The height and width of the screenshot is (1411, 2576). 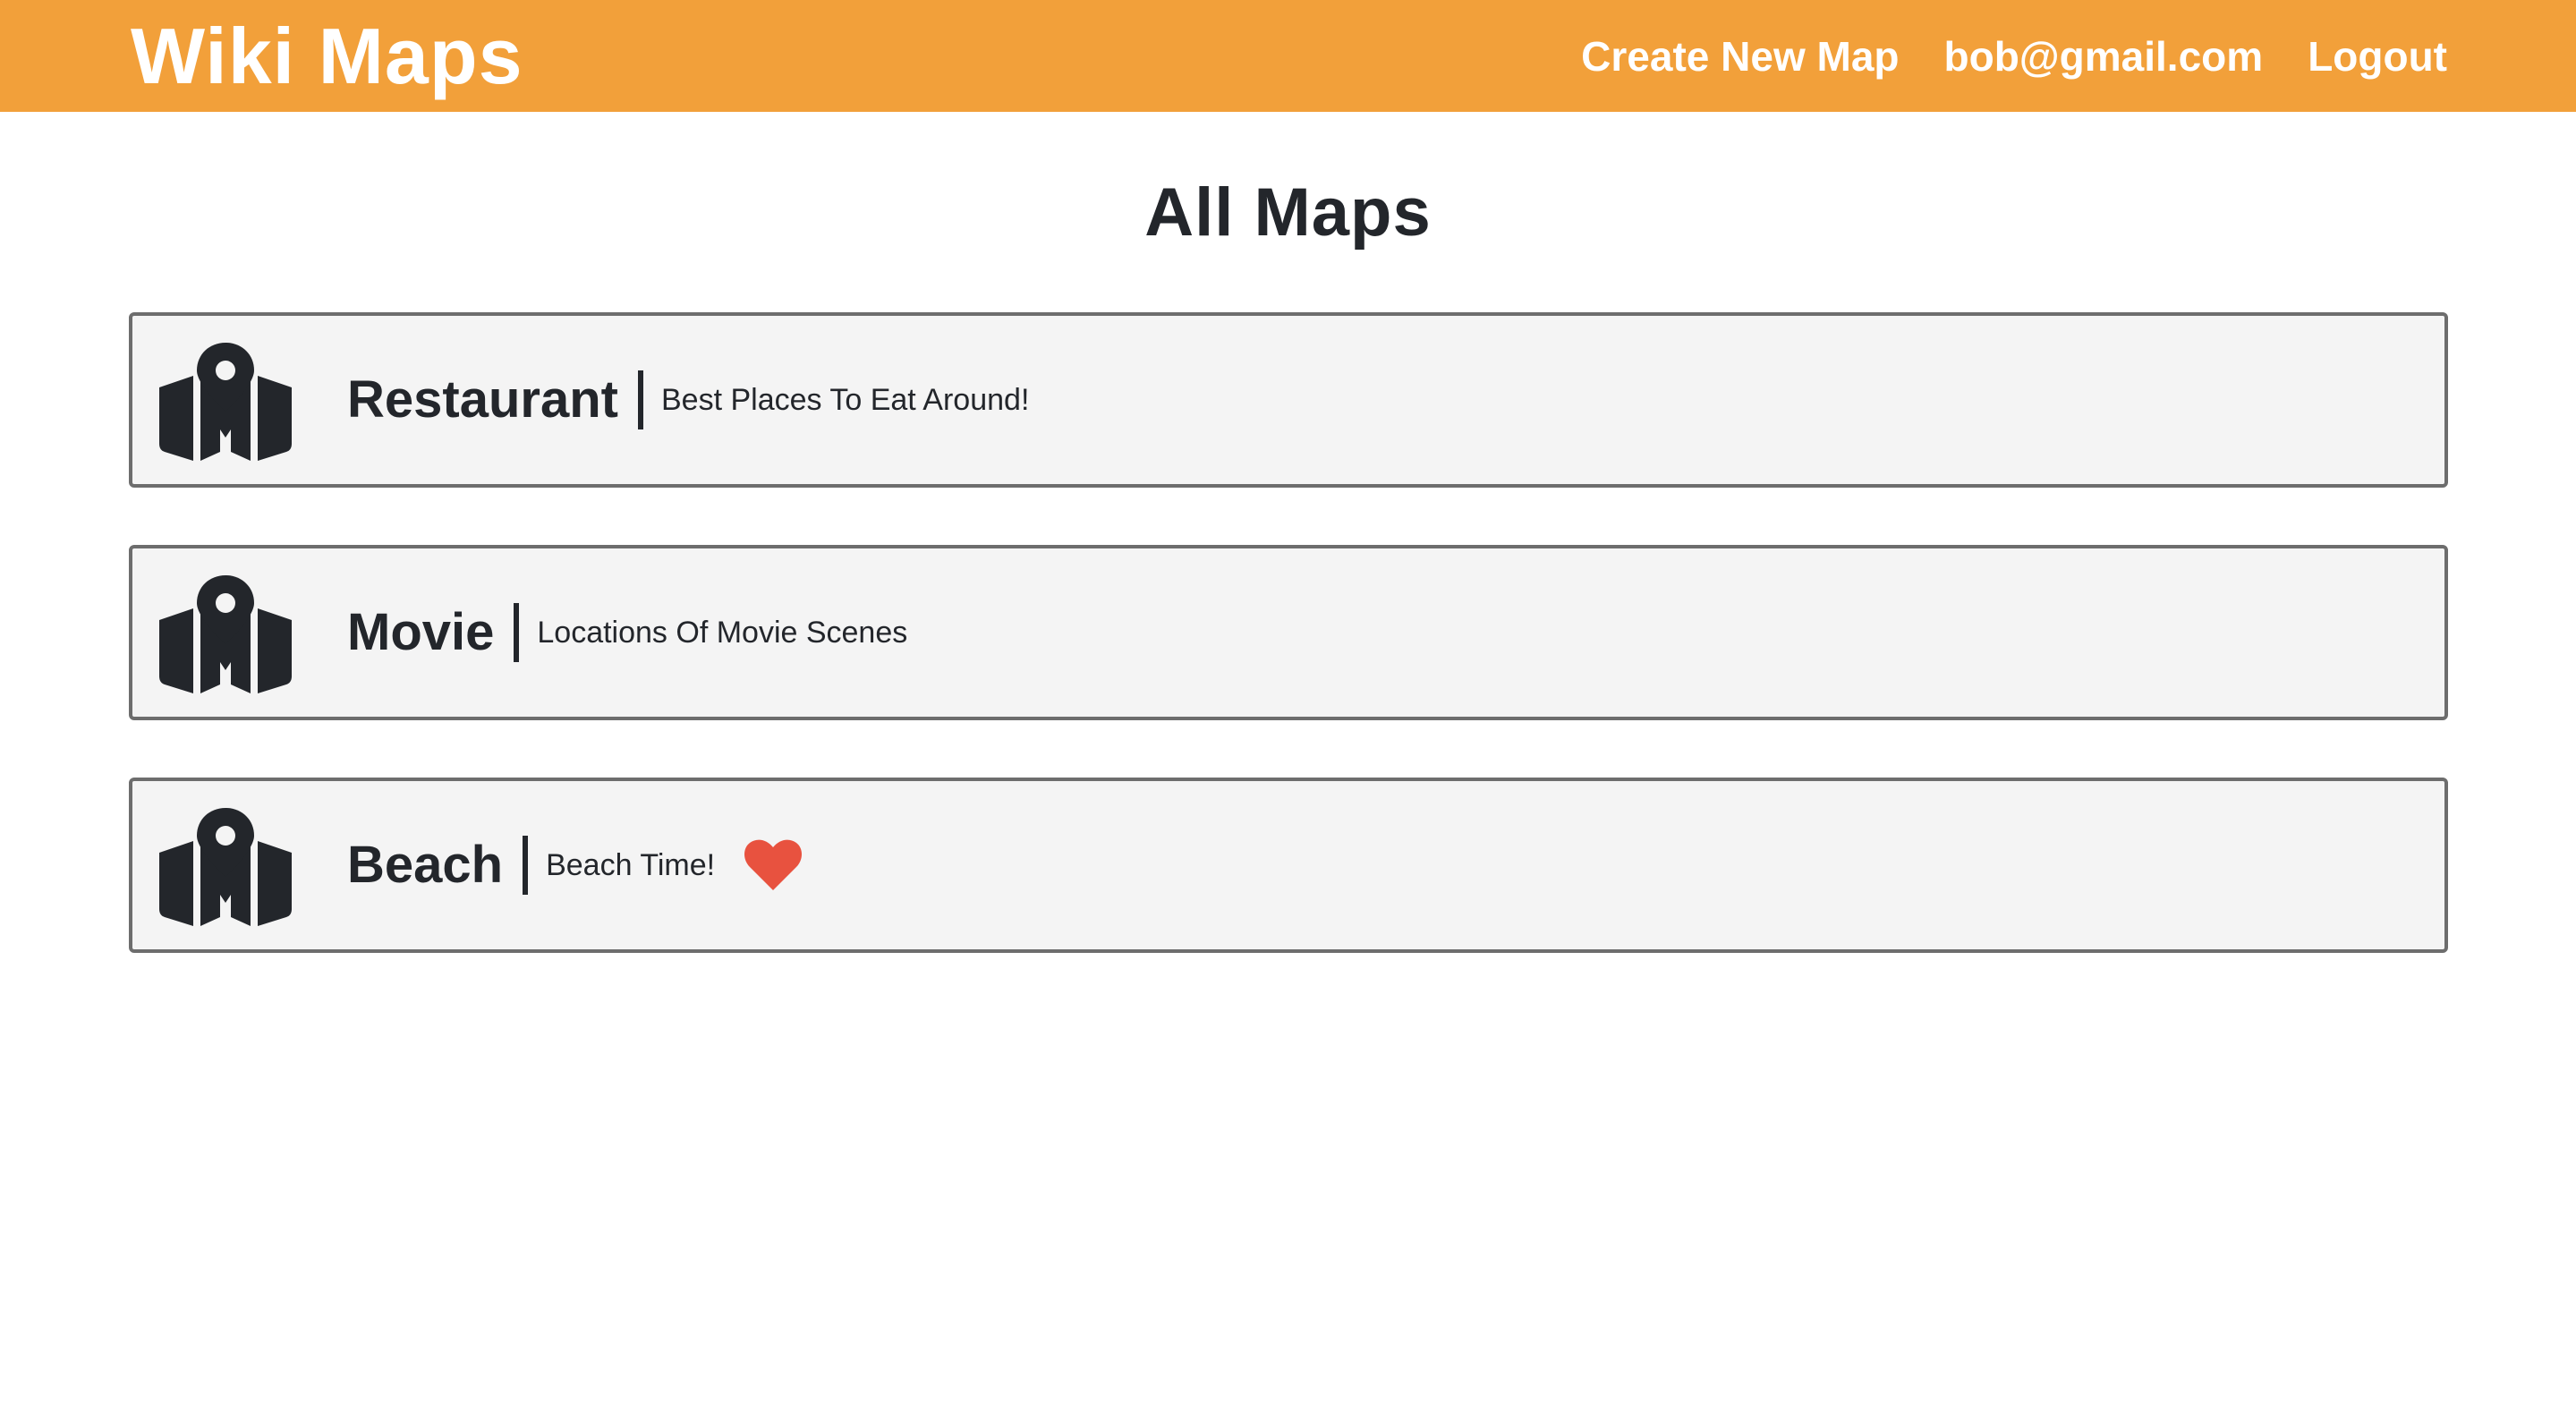 I want to click on map-card-content: Restaurant Best Places To Eat Around!, so click(x=688, y=400).